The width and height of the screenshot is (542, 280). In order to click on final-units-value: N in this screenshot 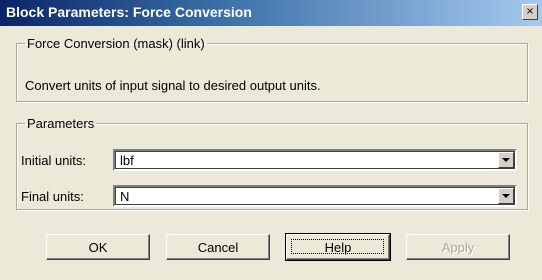, I will do `click(125, 196)`.